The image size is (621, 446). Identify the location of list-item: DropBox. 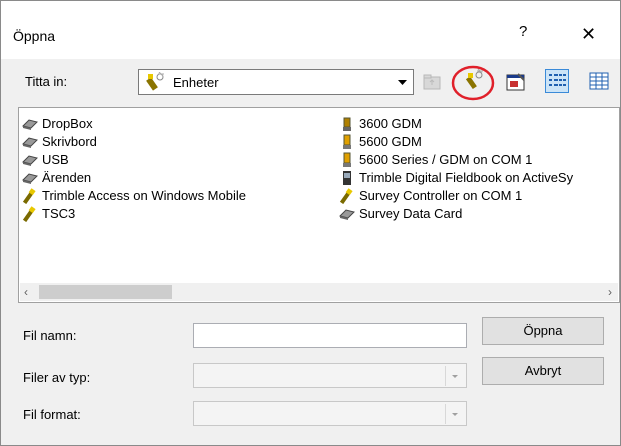
(134, 124).